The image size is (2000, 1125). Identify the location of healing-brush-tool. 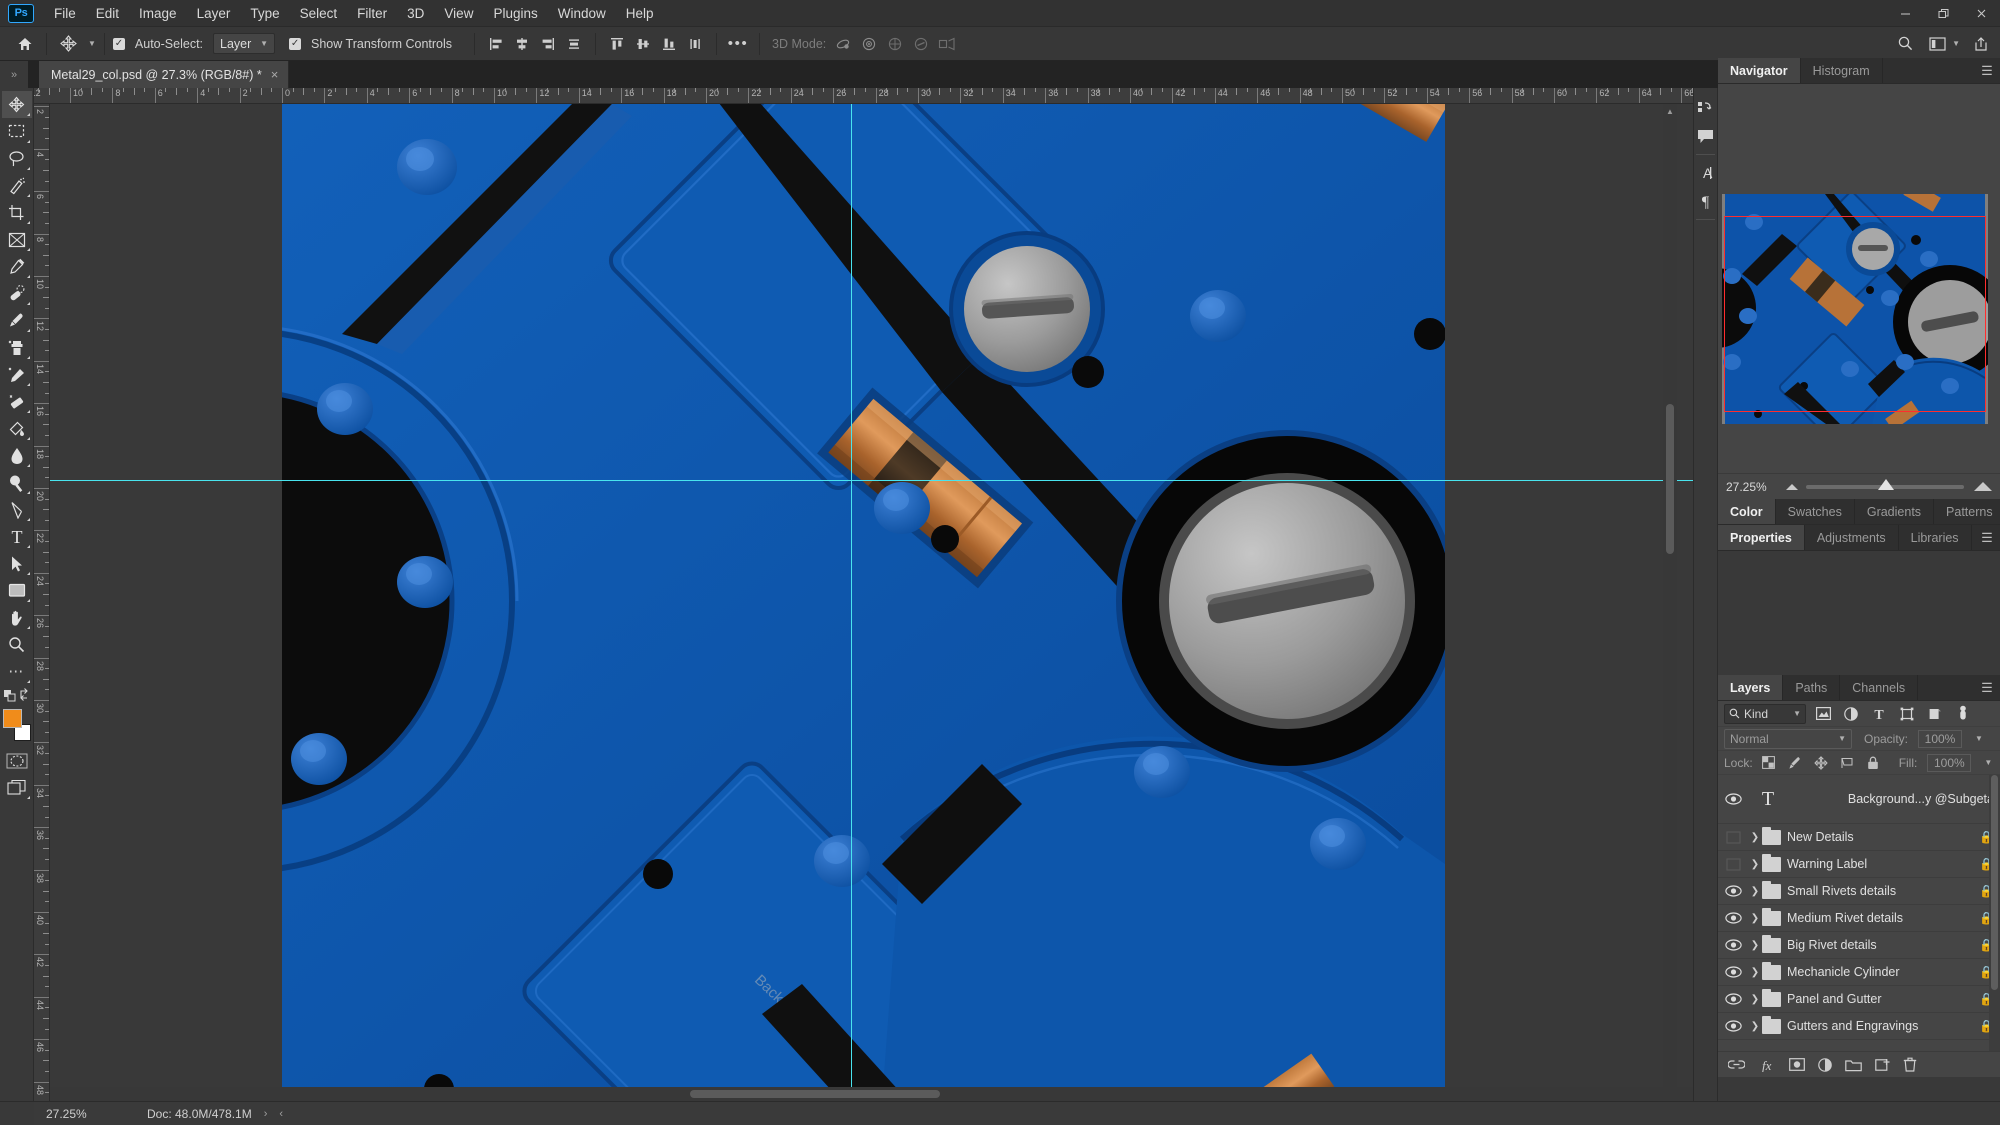
(17, 293).